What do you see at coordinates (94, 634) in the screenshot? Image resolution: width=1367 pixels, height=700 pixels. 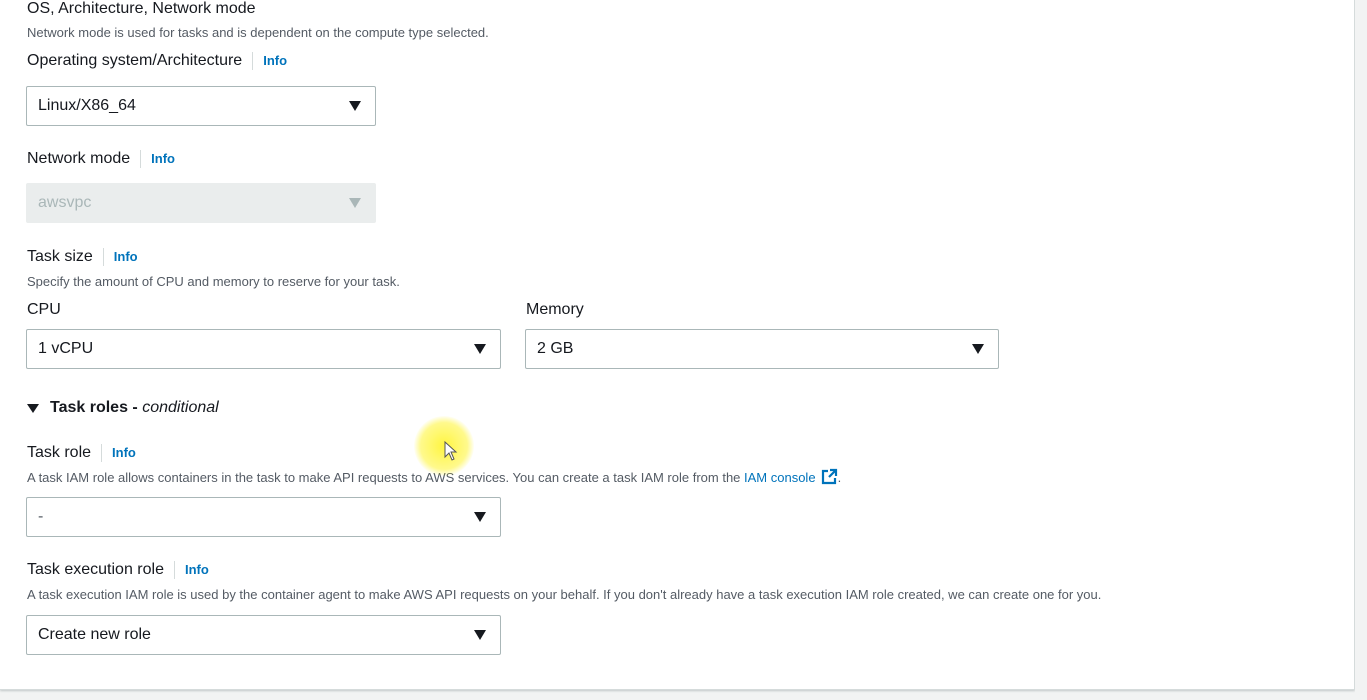 I see `task-execution-role-select-value: Create new role` at bounding box center [94, 634].